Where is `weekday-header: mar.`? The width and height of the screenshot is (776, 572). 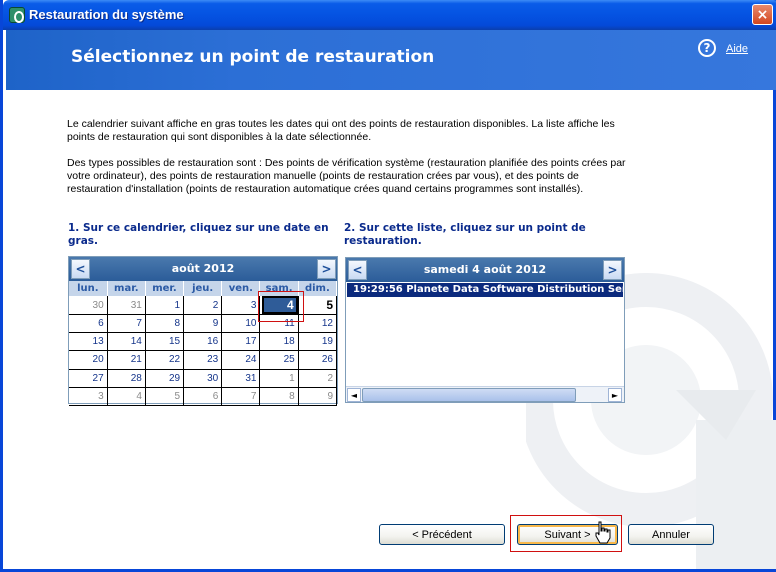
weekday-header: mar. is located at coordinates (126, 288).